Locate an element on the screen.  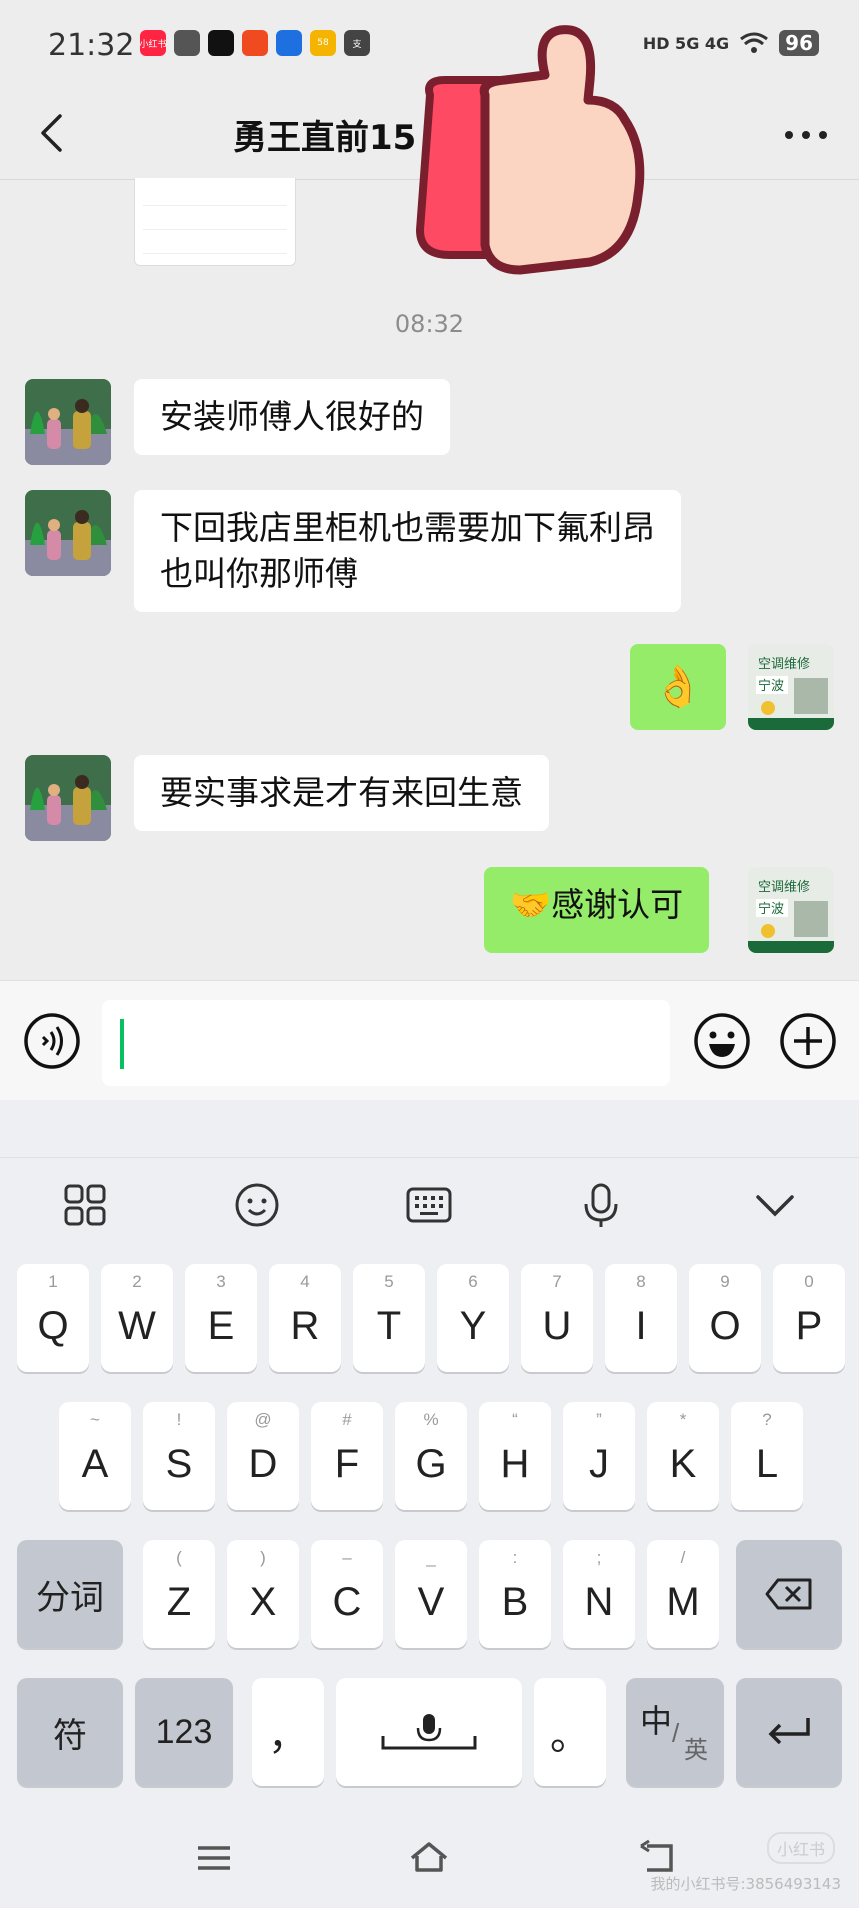
key-o: 9O is located at coordinates (725, 1318).